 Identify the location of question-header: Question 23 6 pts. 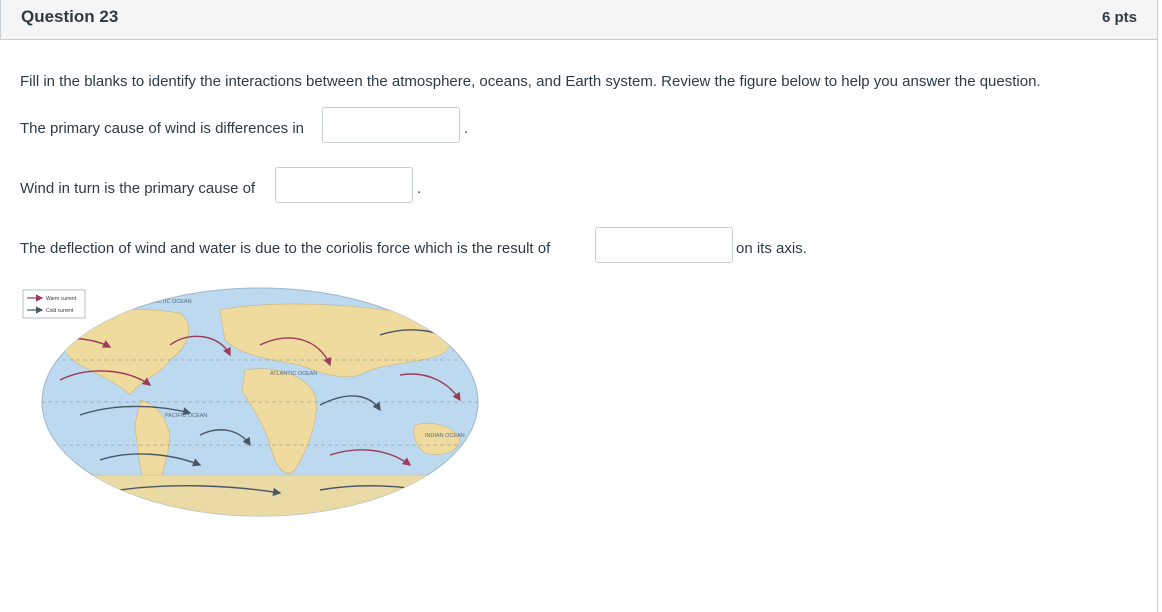
(579, 20).